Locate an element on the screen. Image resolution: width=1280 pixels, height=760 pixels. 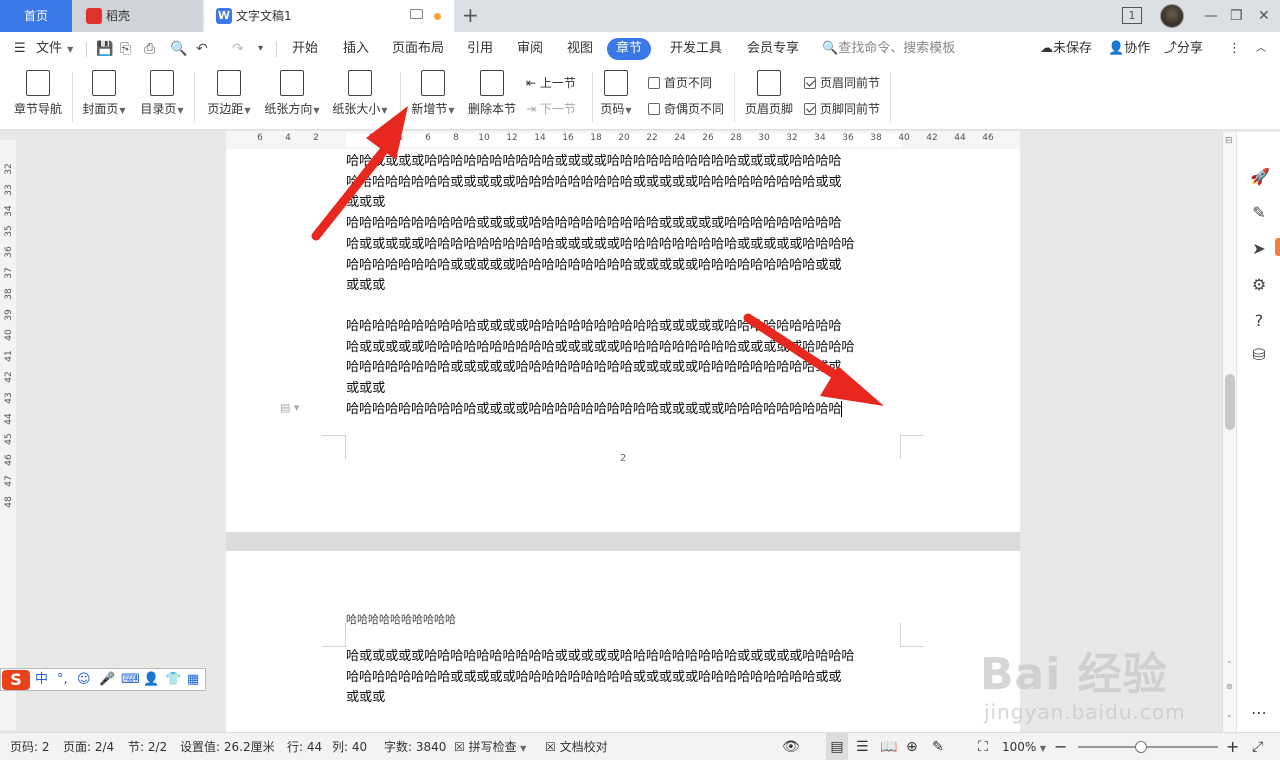
zoom-out-button: − is located at coordinates (1060, 746).